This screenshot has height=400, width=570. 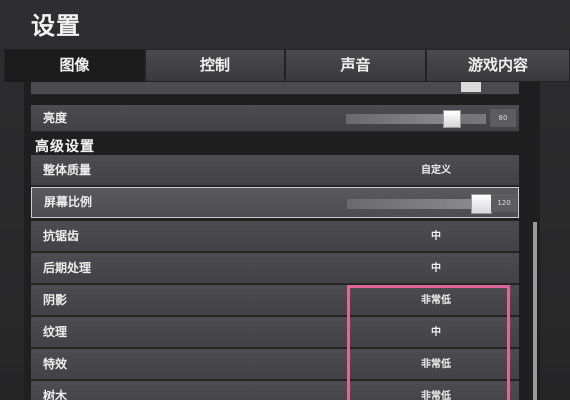 I want to click on partial-setting-row, so click(x=275, y=88).